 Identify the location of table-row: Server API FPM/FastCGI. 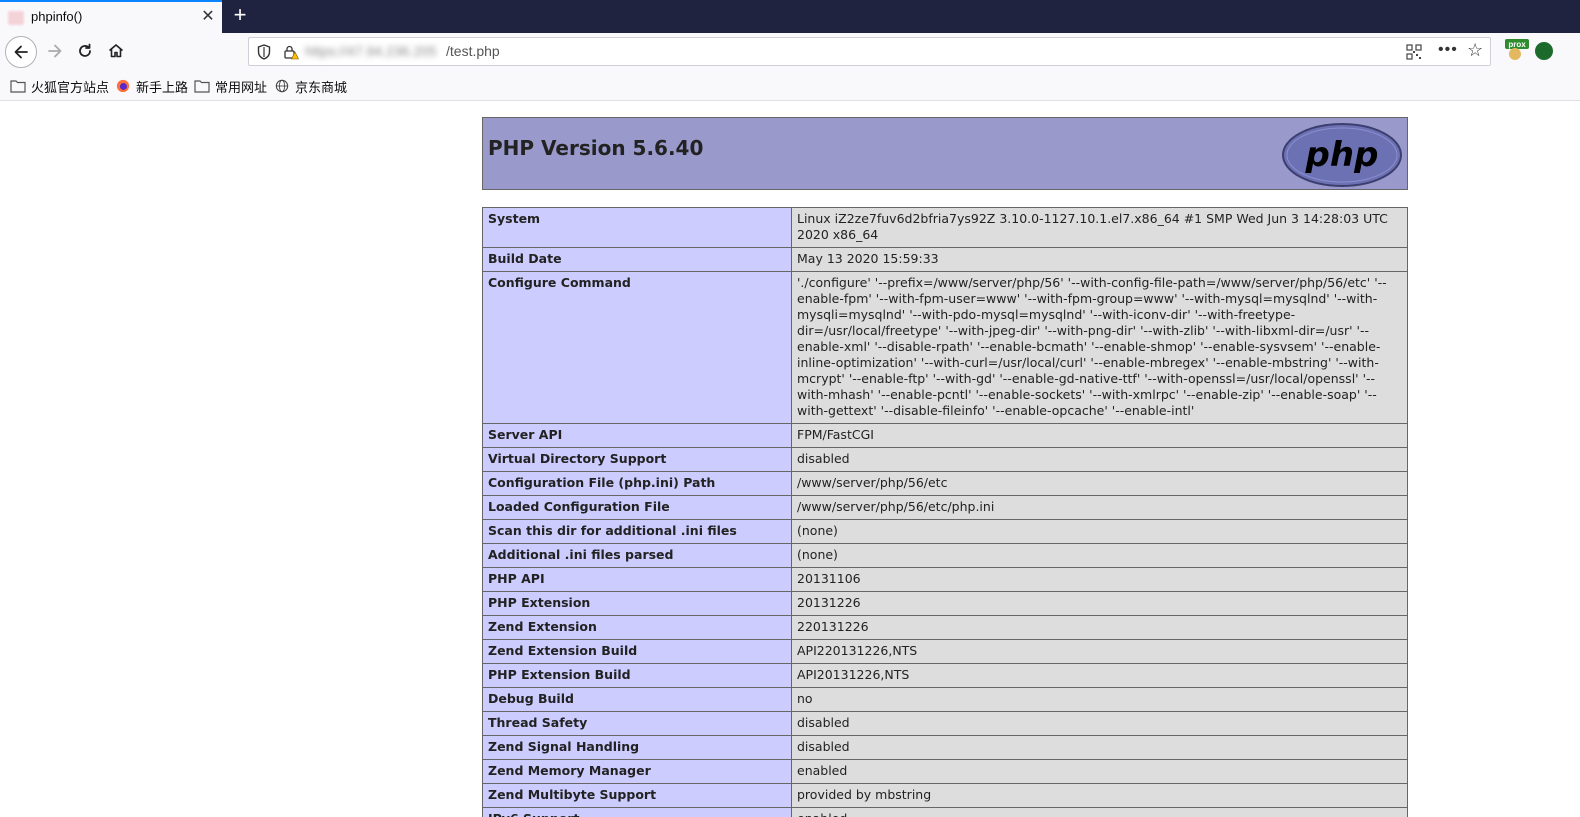
(945, 435).